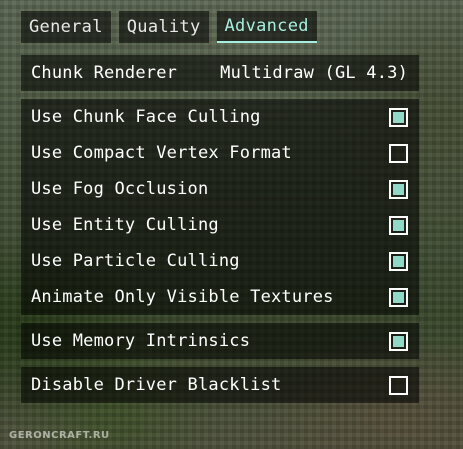  What do you see at coordinates (220, 189) in the screenshot?
I see `option-row-fog-occlusion: Use Fog Occlusion` at bounding box center [220, 189].